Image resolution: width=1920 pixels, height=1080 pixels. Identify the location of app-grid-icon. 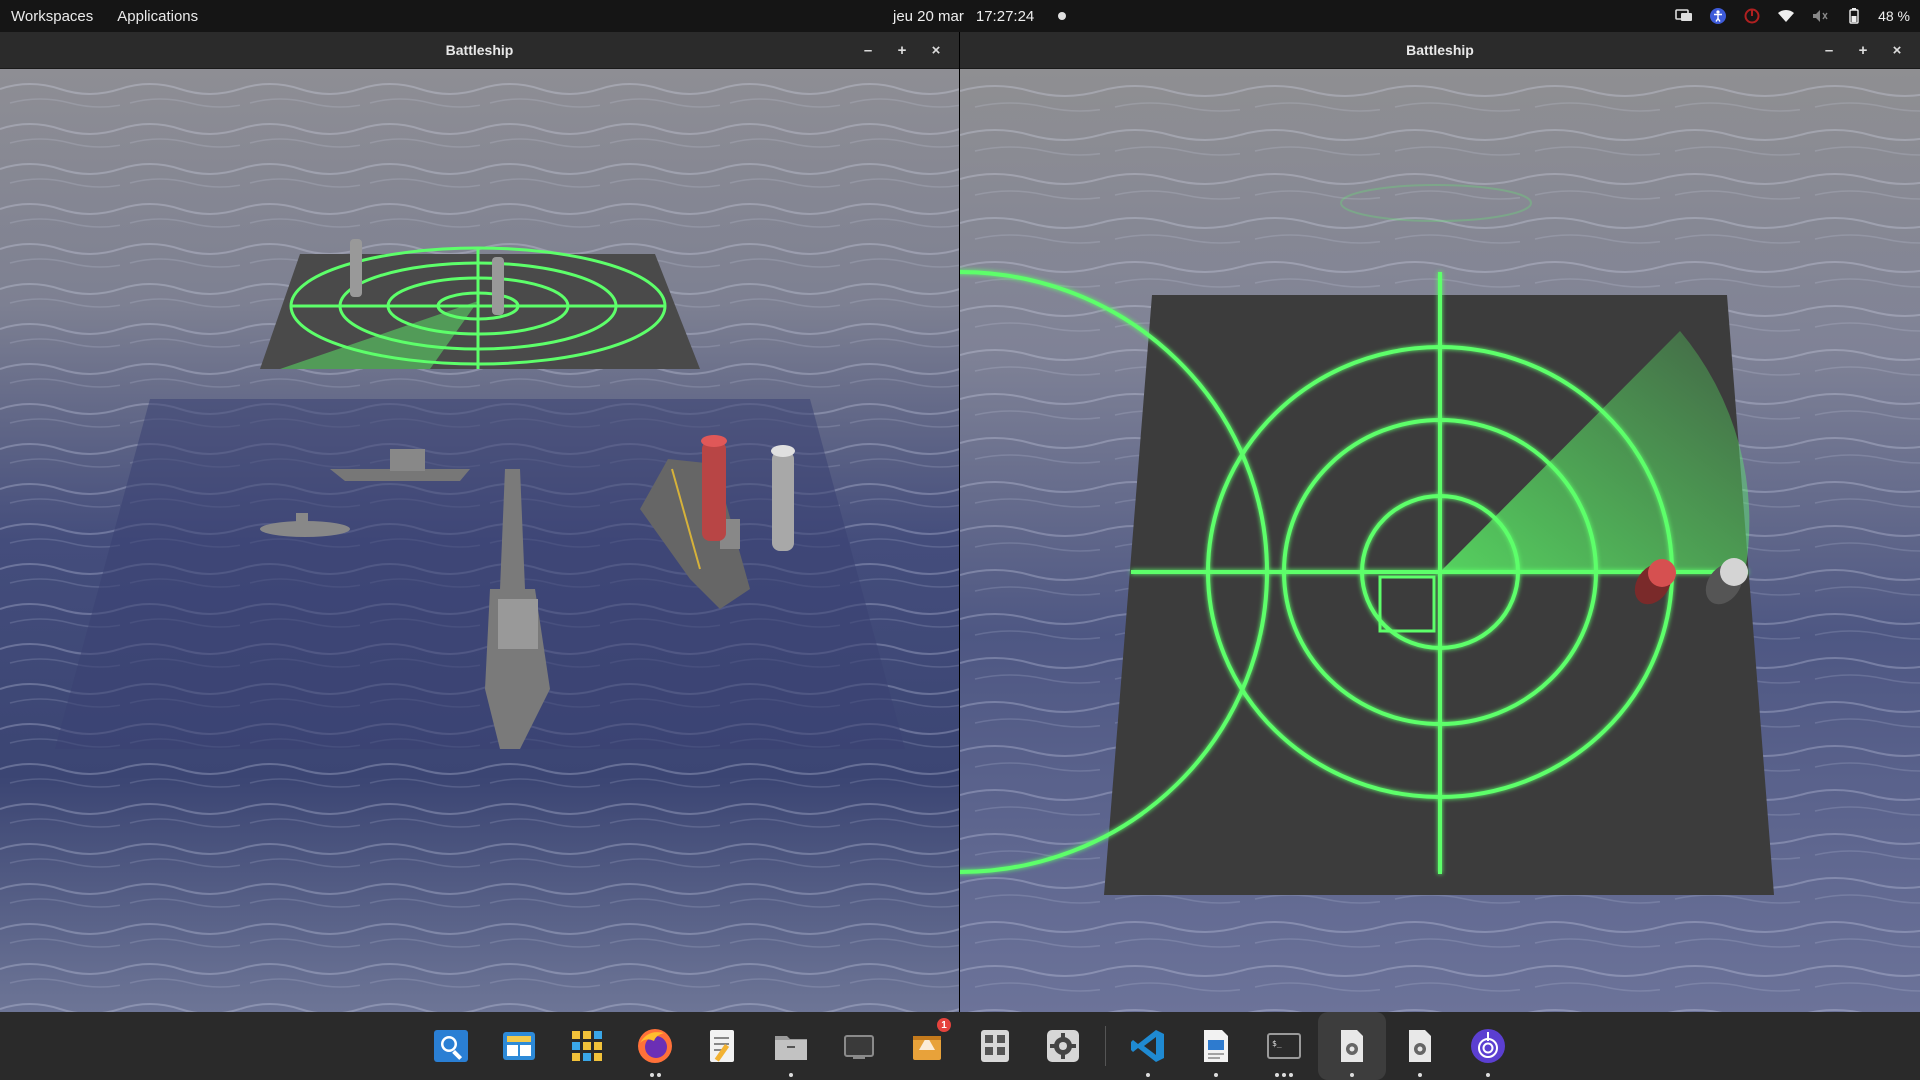
(587, 1046).